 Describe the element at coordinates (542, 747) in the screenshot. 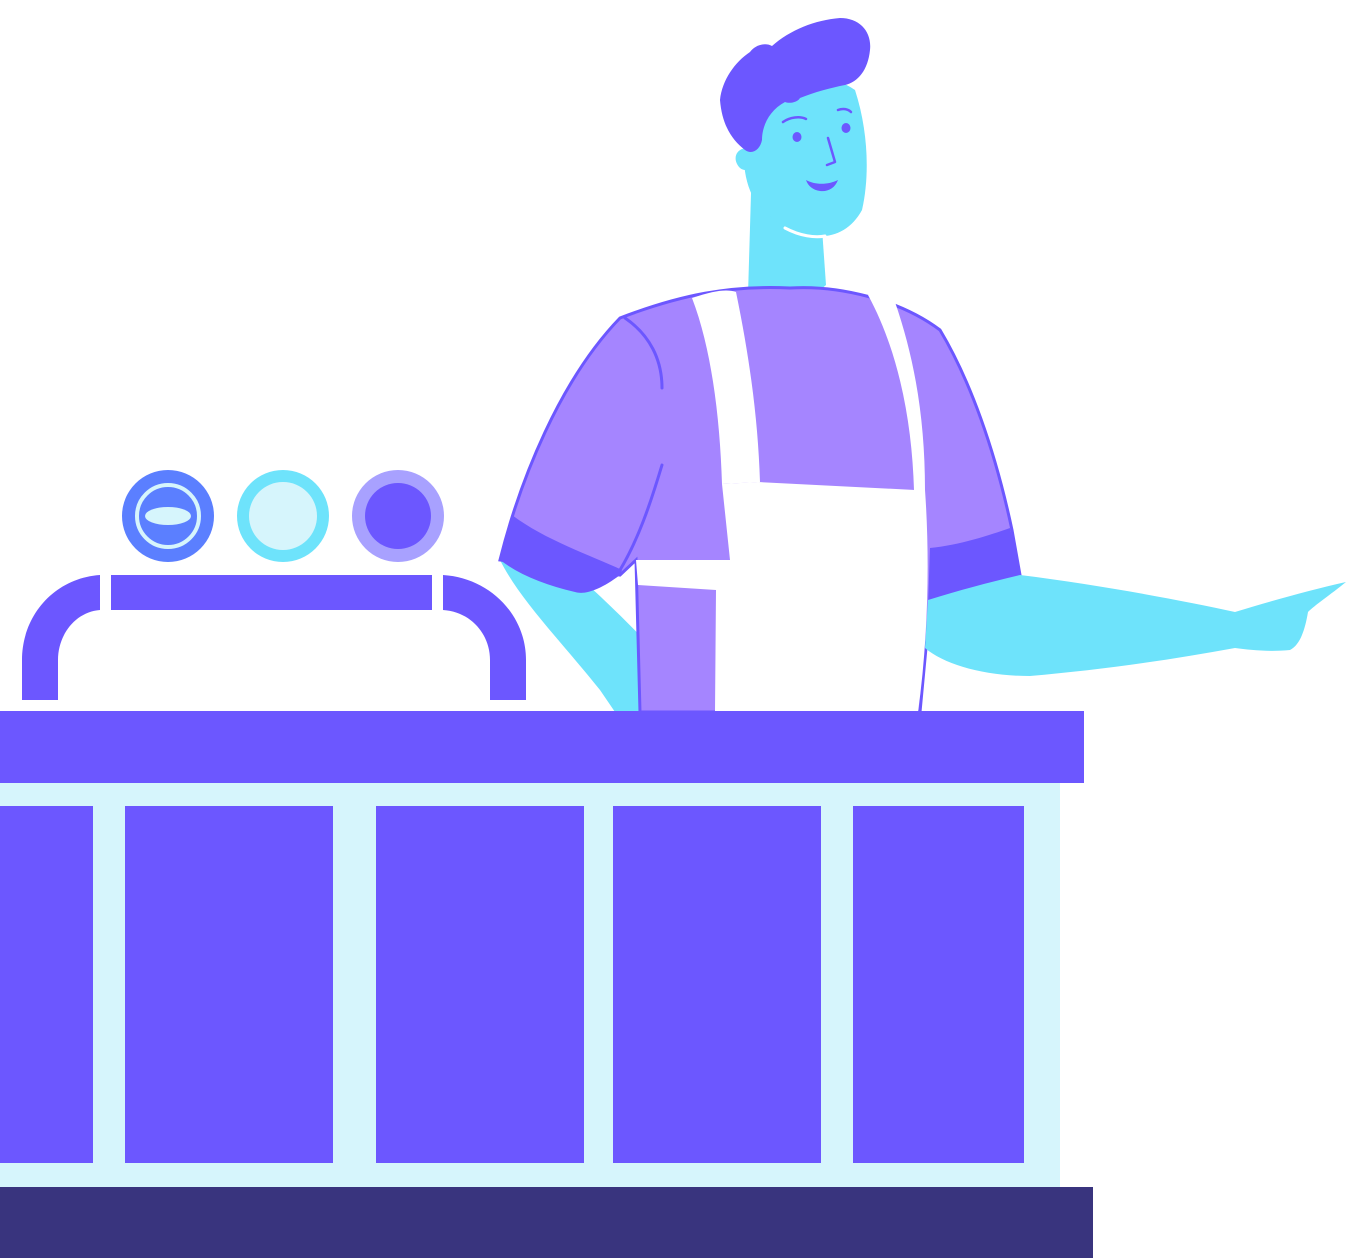

I see `countertop` at that location.